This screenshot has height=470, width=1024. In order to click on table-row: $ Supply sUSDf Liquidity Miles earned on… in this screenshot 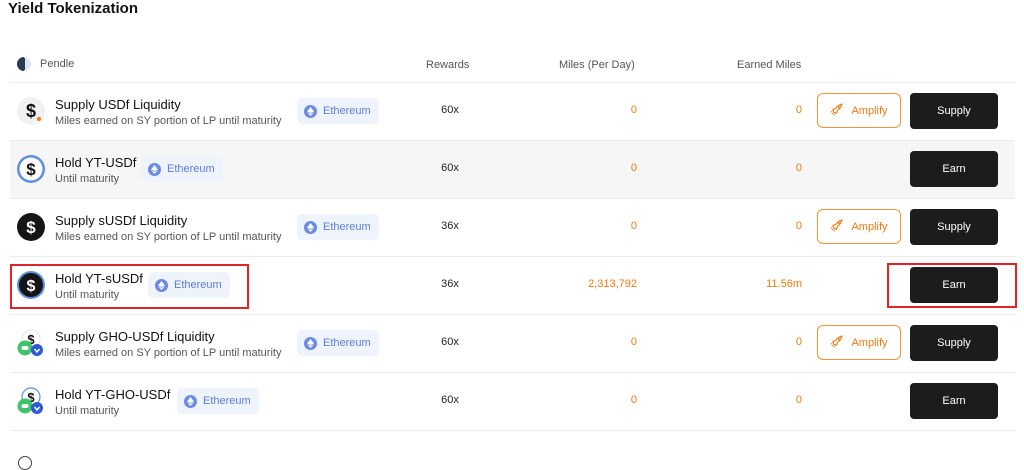, I will do `click(512, 228)`.